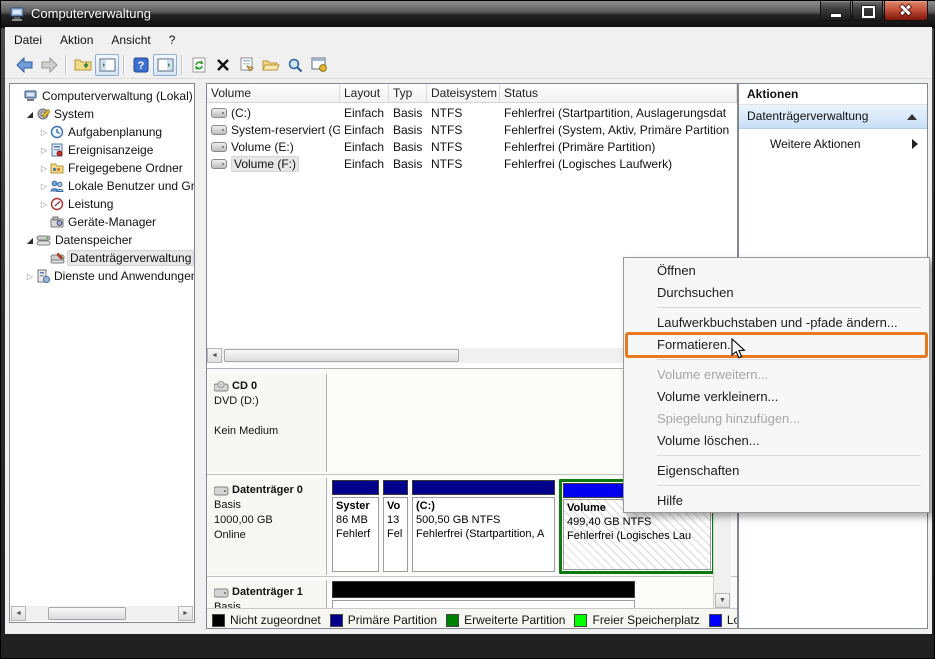 This screenshot has height=659, width=935. What do you see at coordinates (266, 620) in the screenshot?
I see `legend-item: Nicht zugeordnet` at bounding box center [266, 620].